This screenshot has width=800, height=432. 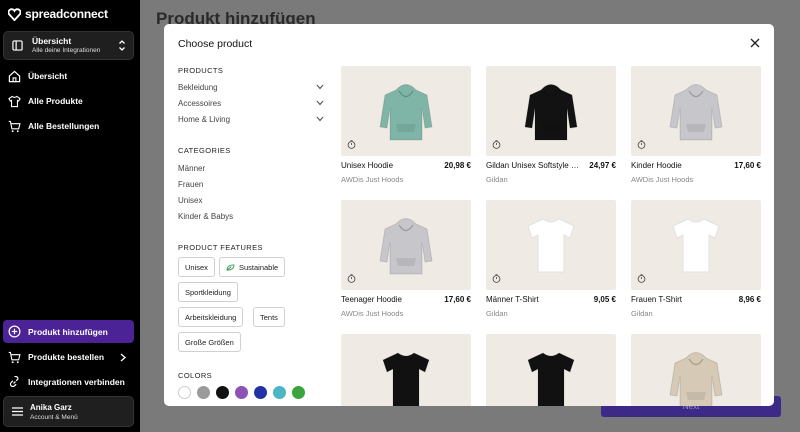 What do you see at coordinates (55, 101) in the screenshot?
I see `sidebar-item-label: Alle Produkte` at bounding box center [55, 101].